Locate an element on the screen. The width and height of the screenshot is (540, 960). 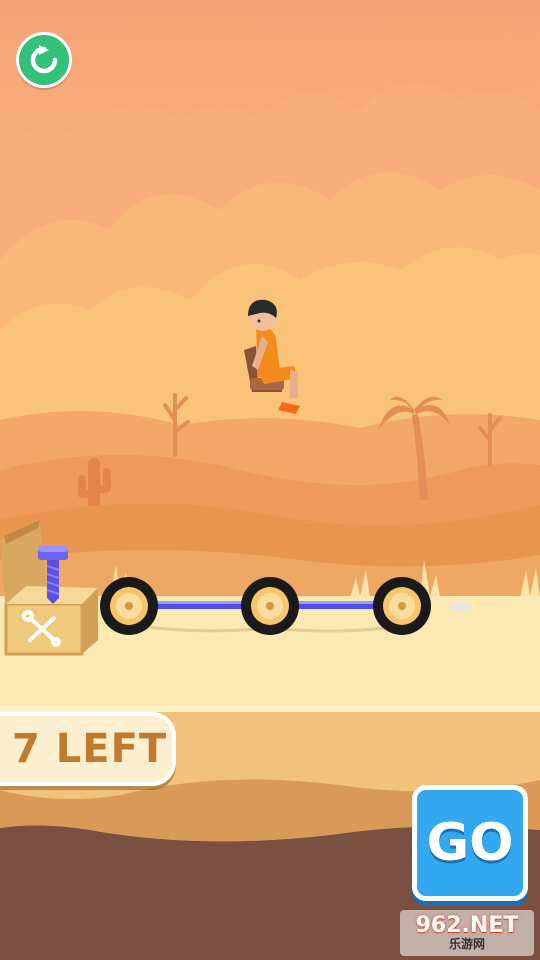
remaining-parts-counter: 7 LEFT is located at coordinates (88, 749).